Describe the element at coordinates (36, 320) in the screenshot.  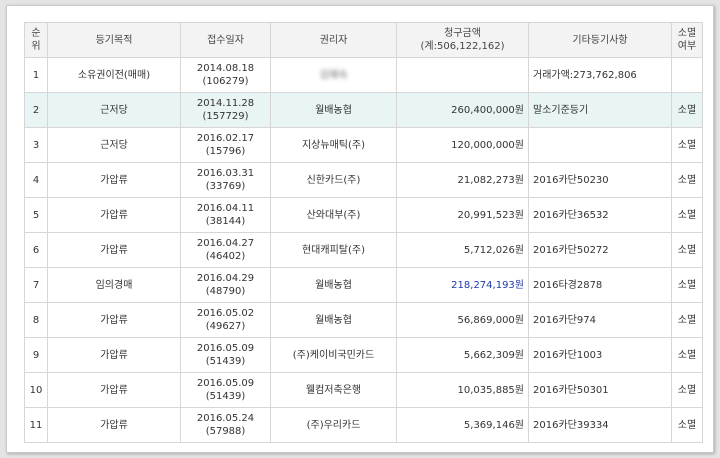
I see `cell-no: 8` at that location.